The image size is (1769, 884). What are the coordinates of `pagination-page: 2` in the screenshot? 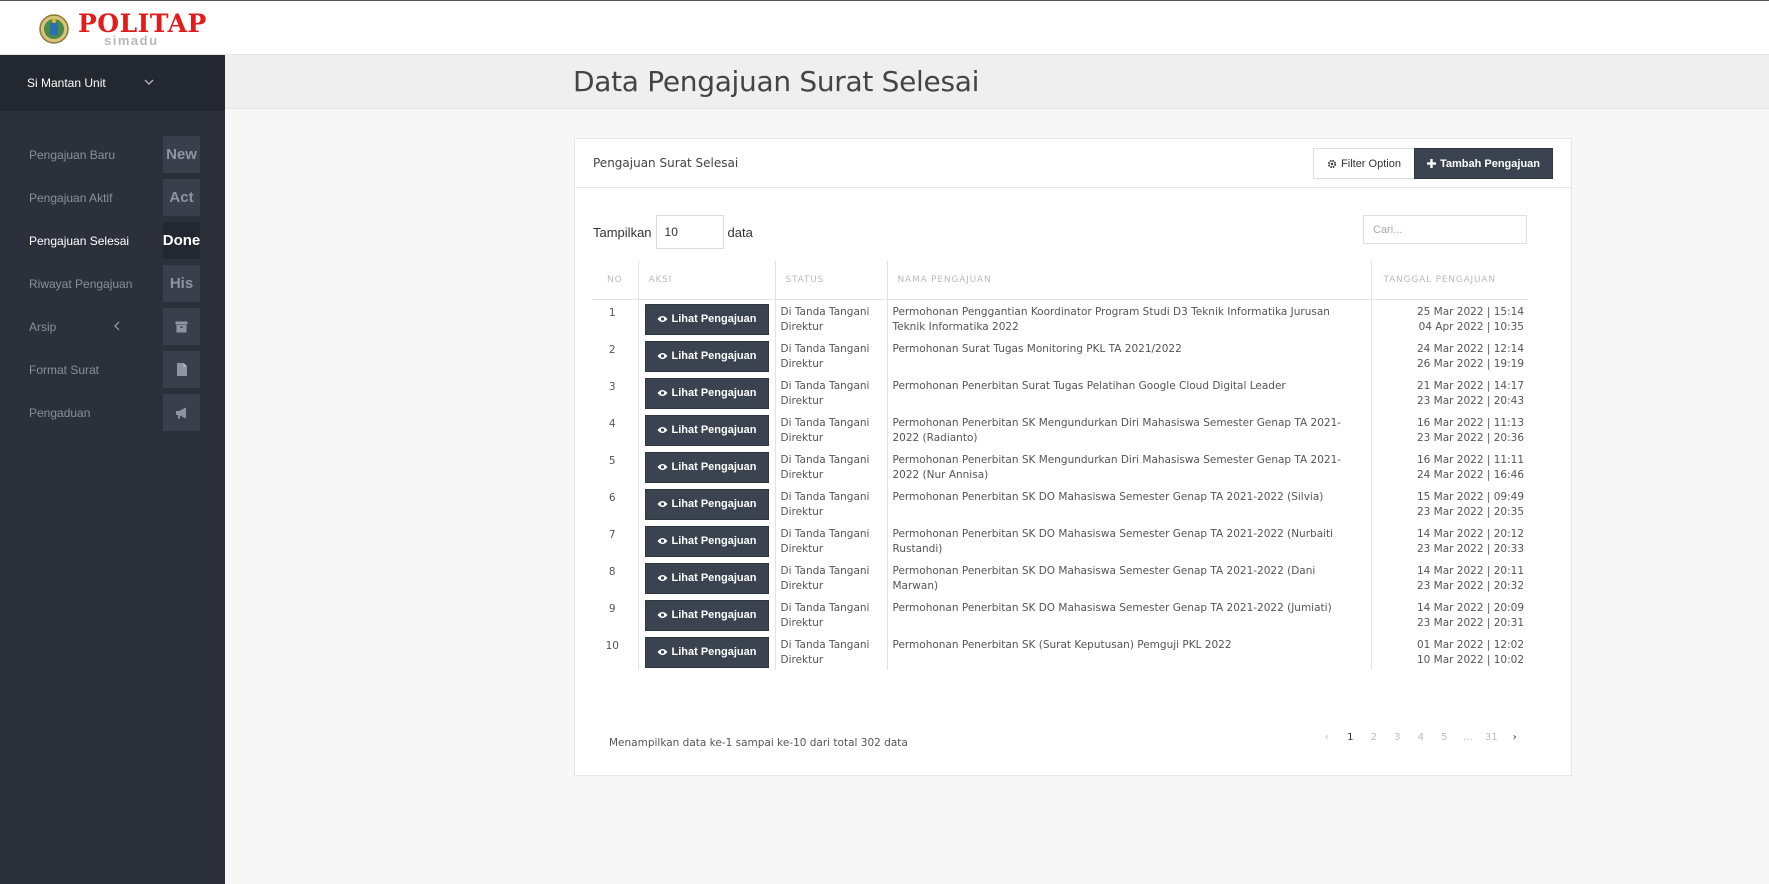 It's located at (1374, 737).